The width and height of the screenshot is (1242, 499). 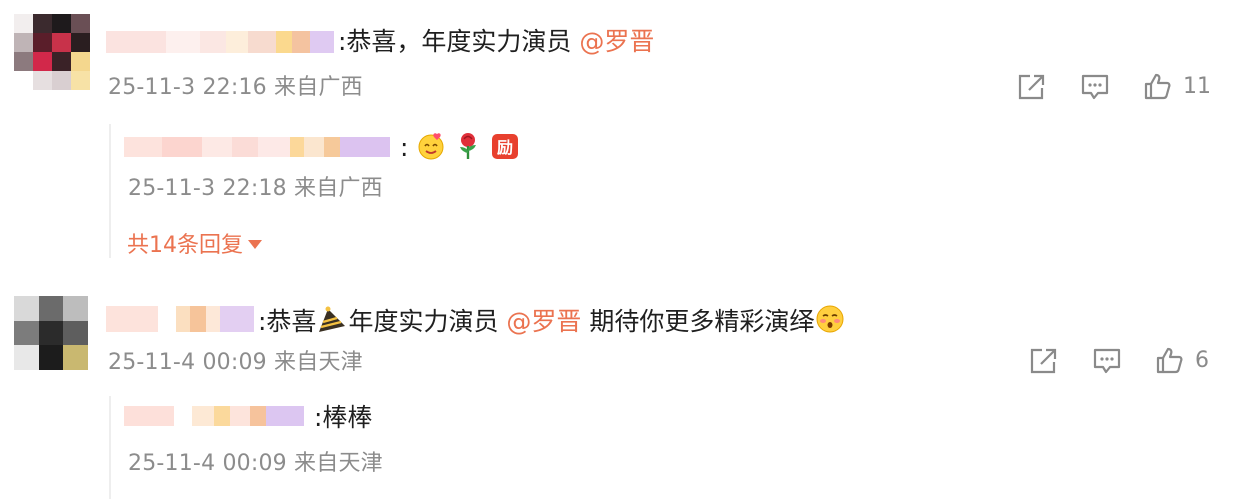 I want to click on like-button: 6, so click(x=1182, y=360).